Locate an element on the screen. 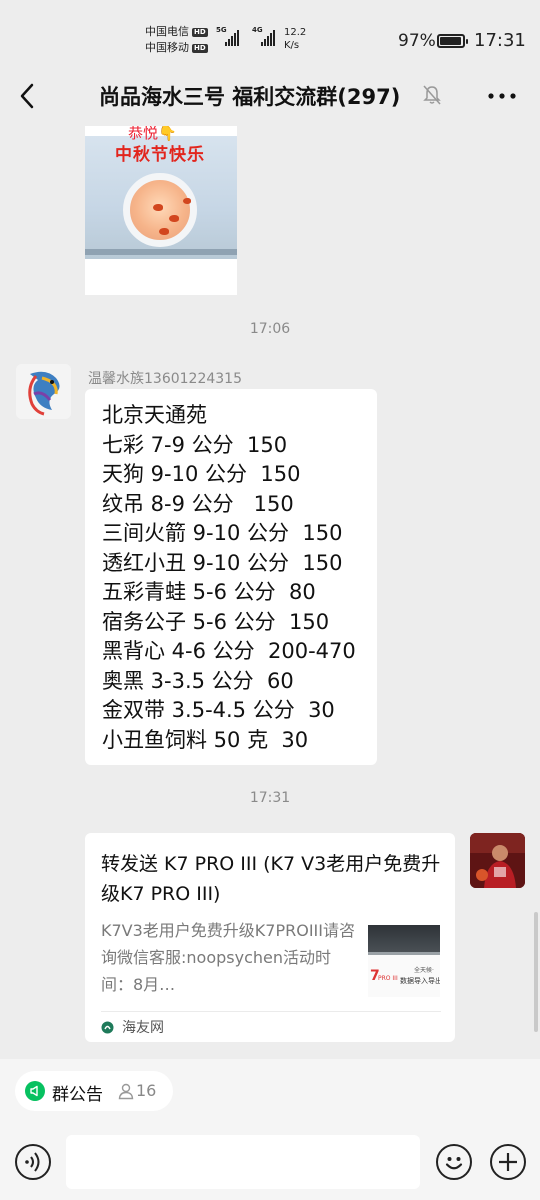  input-bar is located at coordinates (270, 1159).